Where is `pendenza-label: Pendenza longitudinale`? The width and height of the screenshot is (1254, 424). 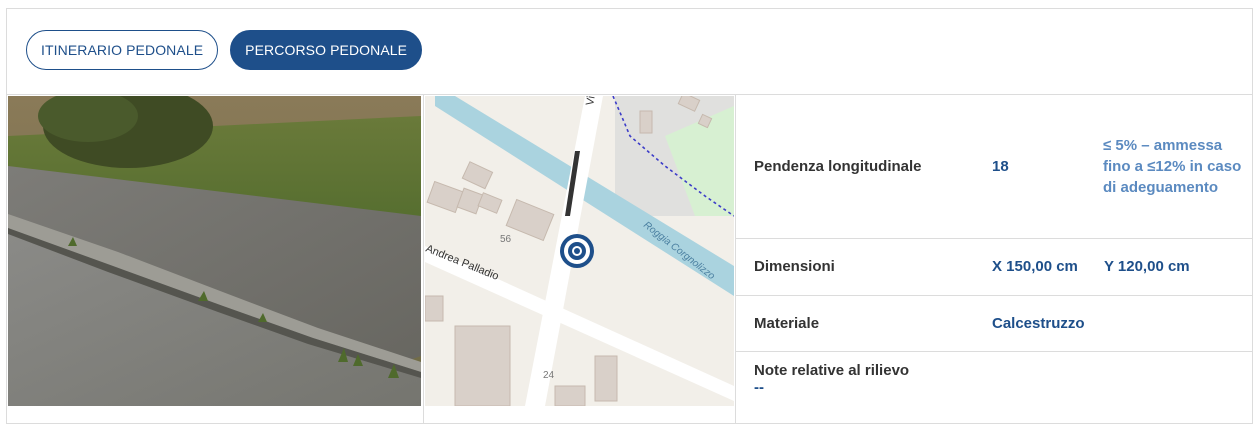 pendenza-label: Pendenza longitudinale is located at coordinates (863, 167).